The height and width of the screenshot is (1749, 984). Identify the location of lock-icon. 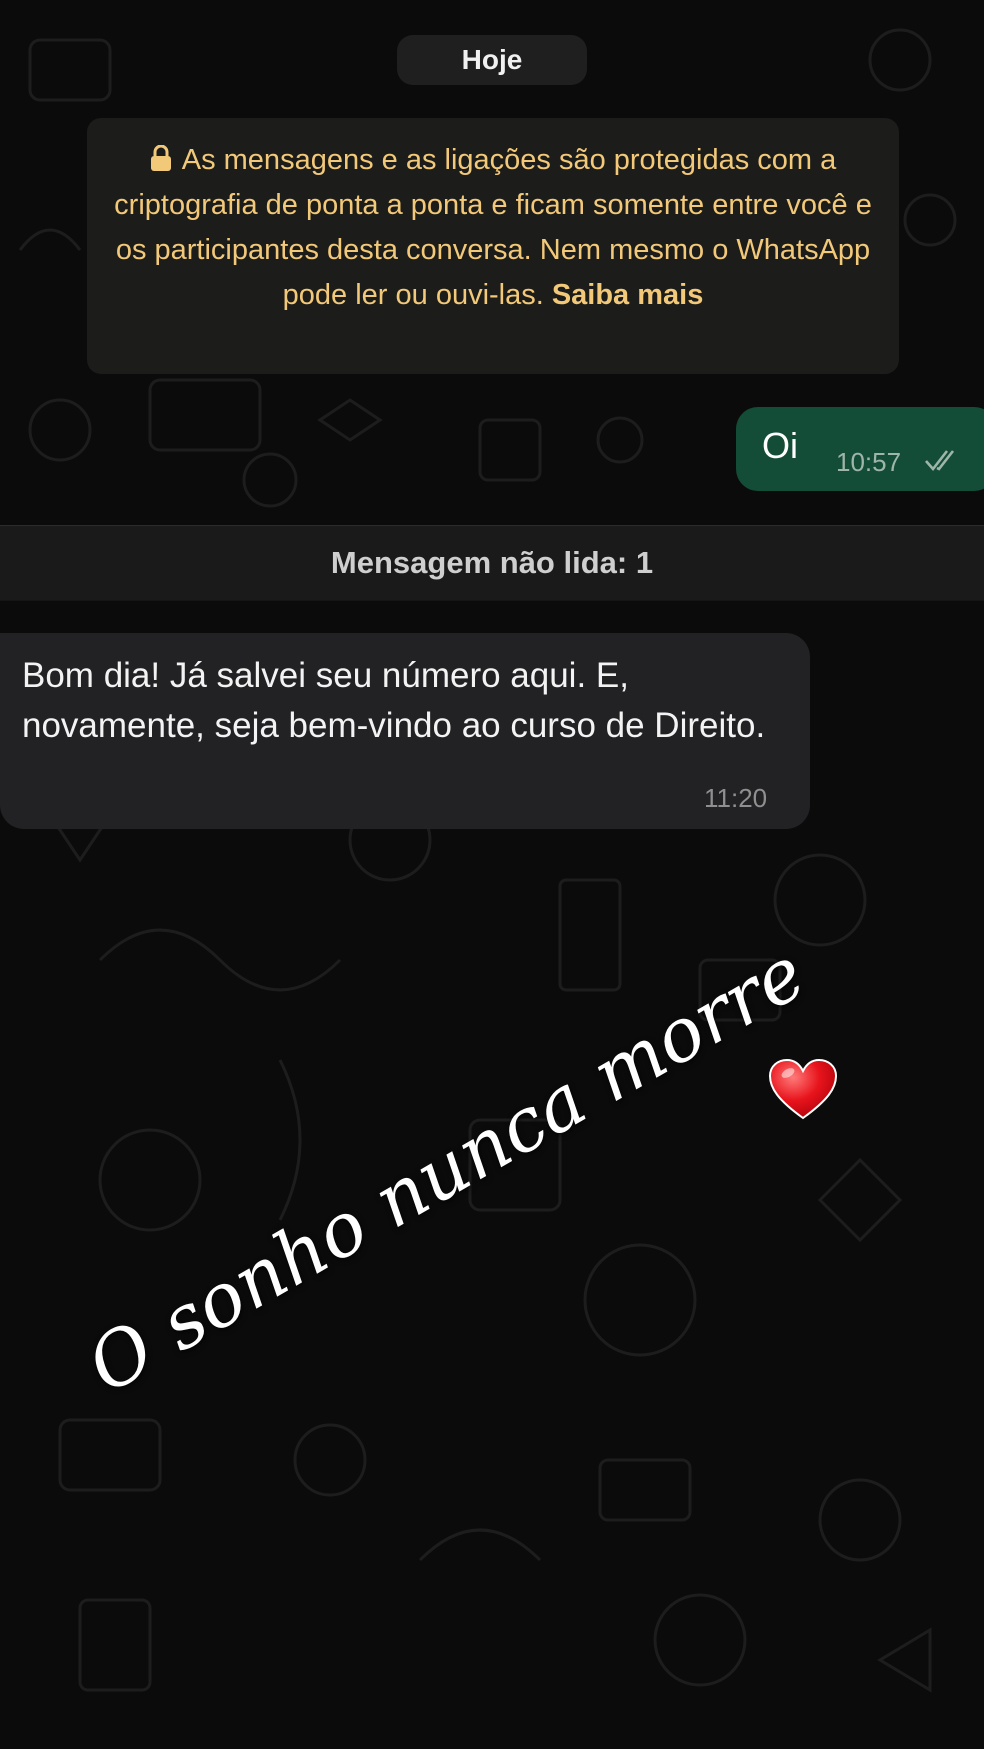
(160, 158).